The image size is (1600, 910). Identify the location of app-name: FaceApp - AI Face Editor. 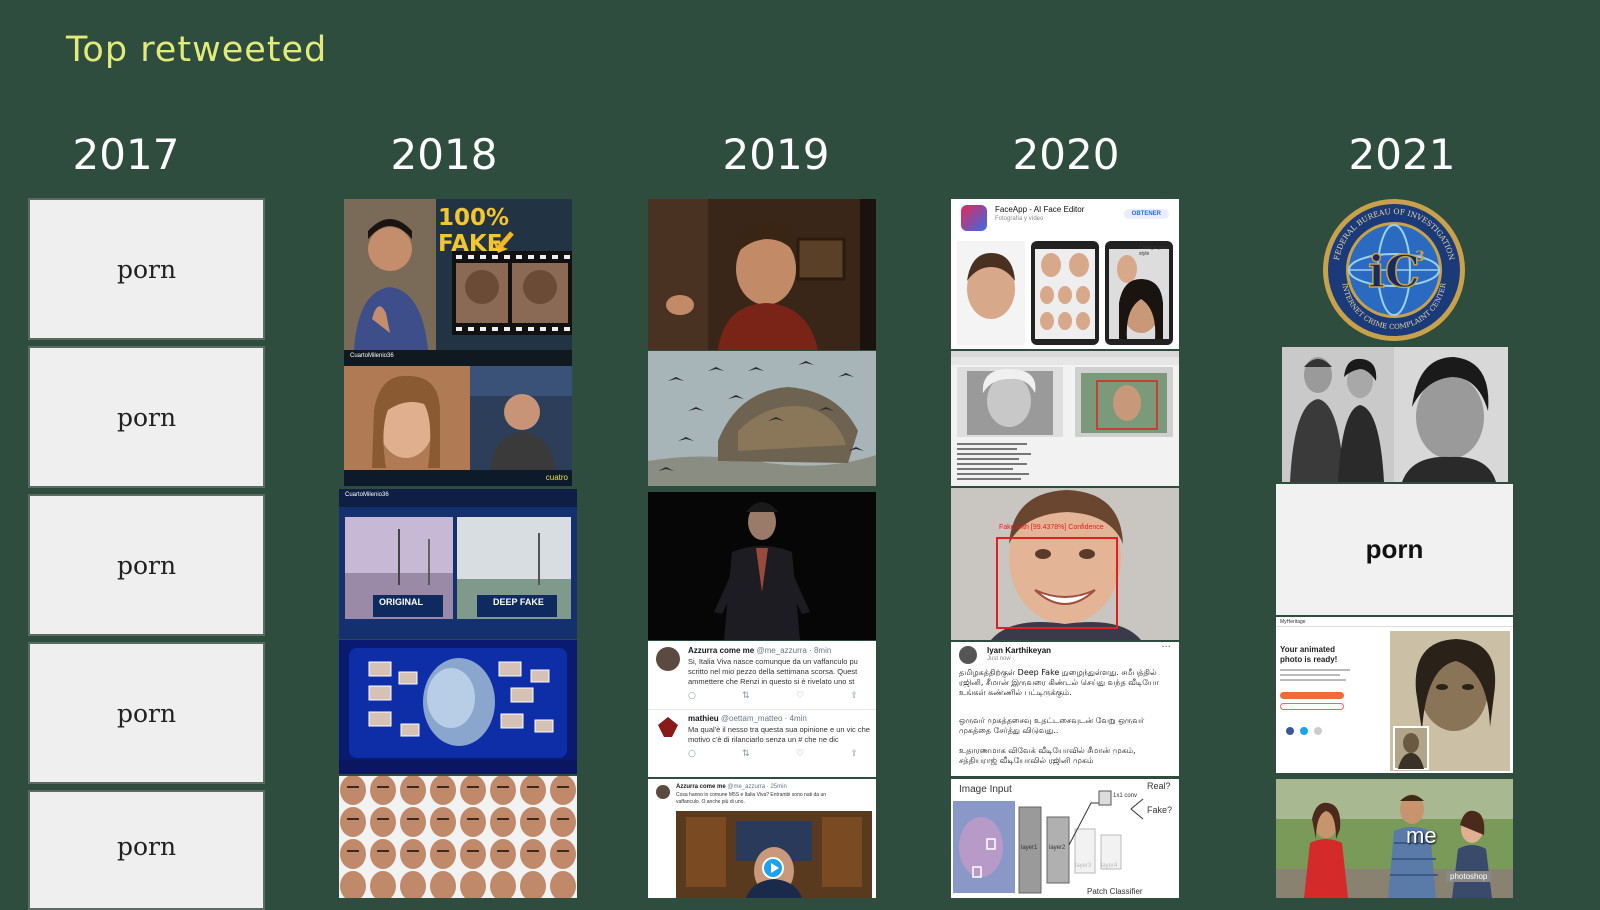
(1040, 209).